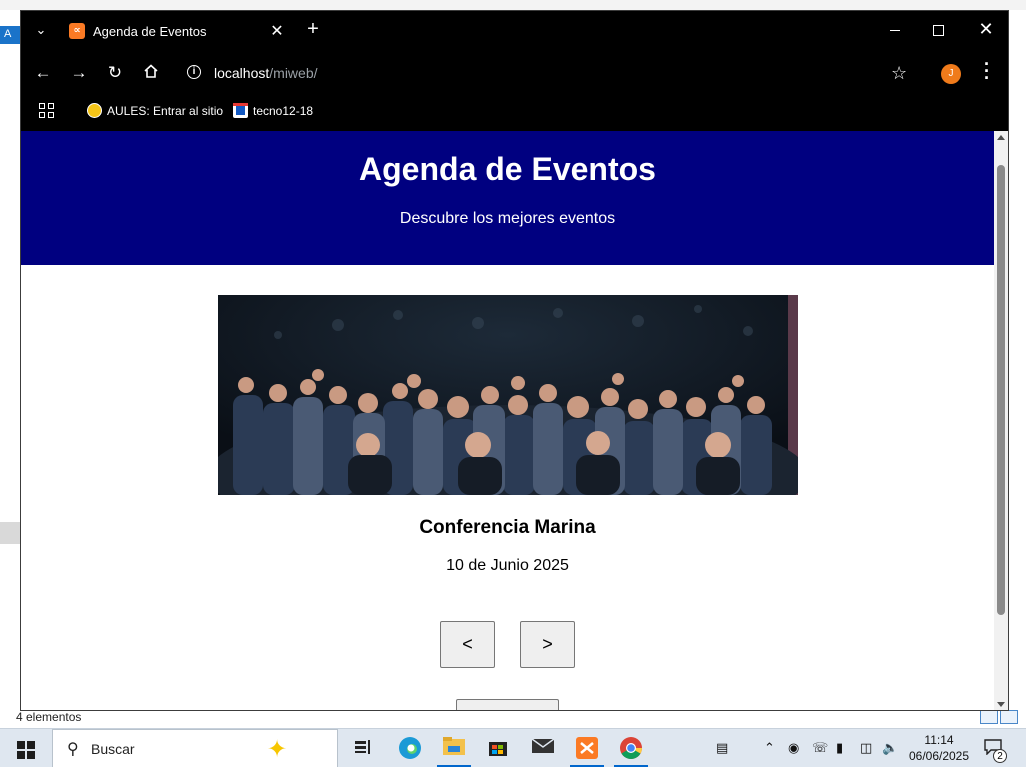 The width and height of the screenshot is (1026, 767). Describe the element at coordinates (989, 717) in the screenshot. I see `details-view-icon` at that location.